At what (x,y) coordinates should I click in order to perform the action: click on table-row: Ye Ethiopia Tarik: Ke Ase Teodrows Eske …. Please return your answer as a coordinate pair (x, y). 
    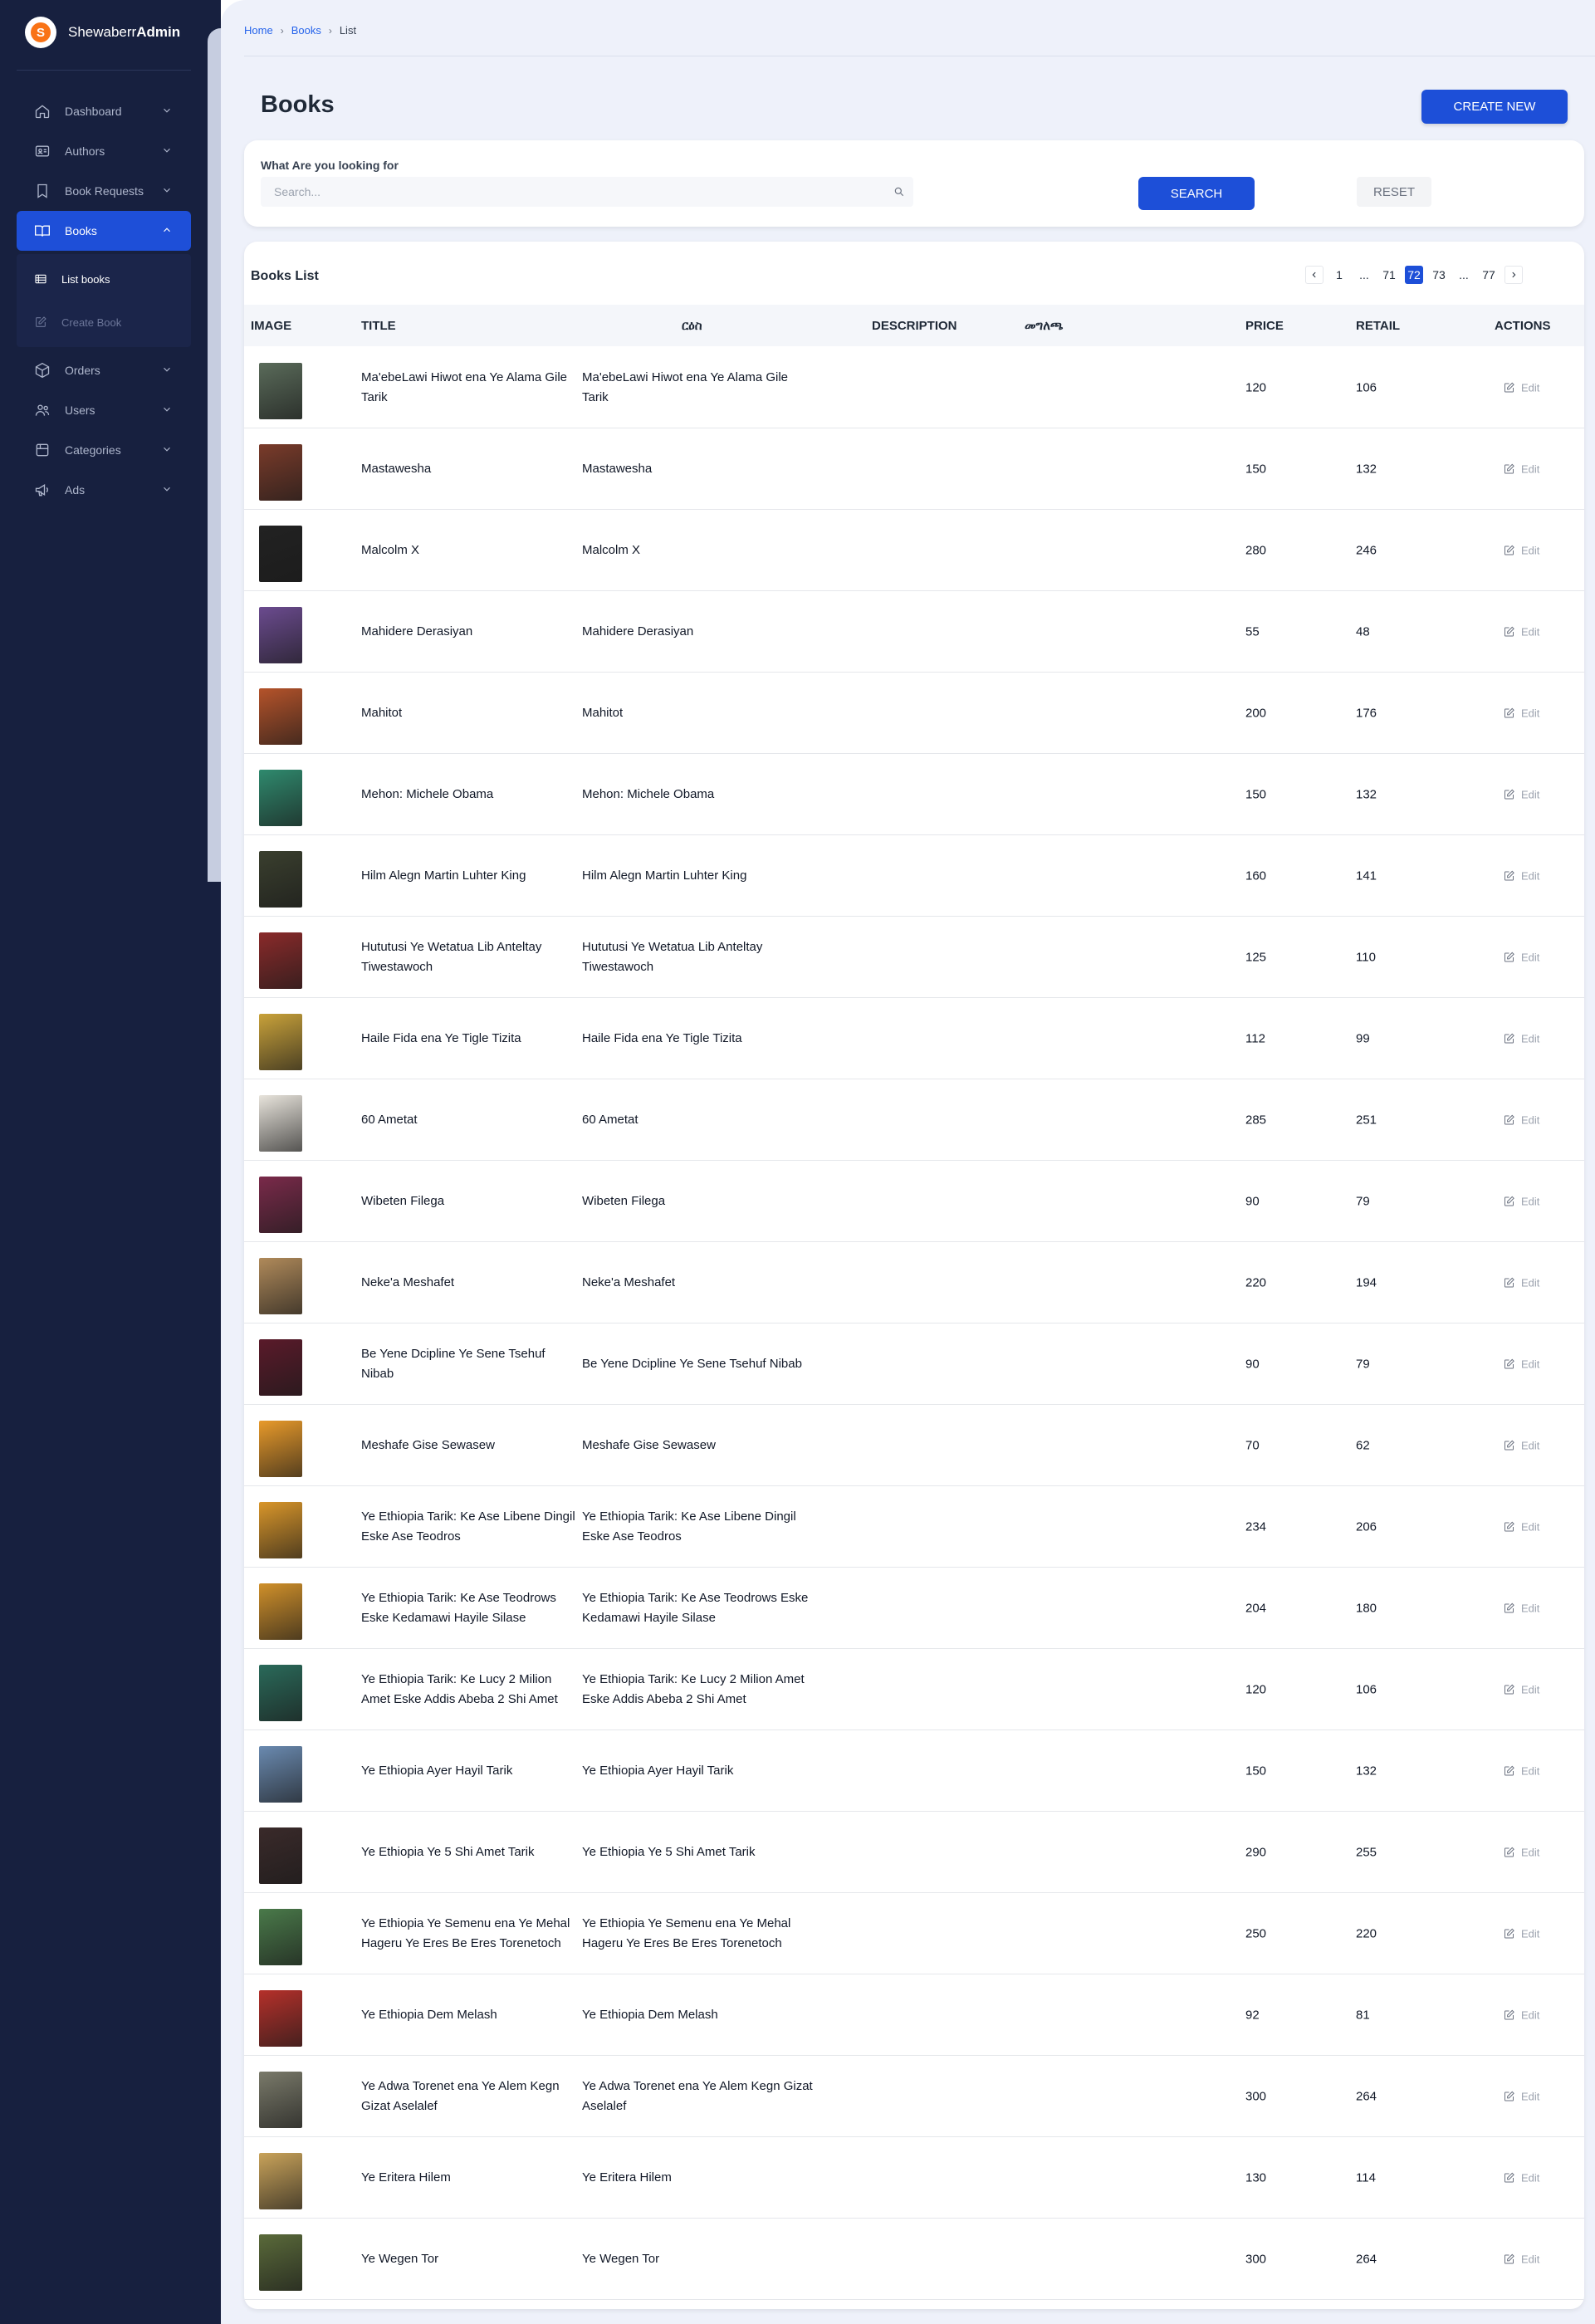
    Looking at the image, I should click on (914, 1608).